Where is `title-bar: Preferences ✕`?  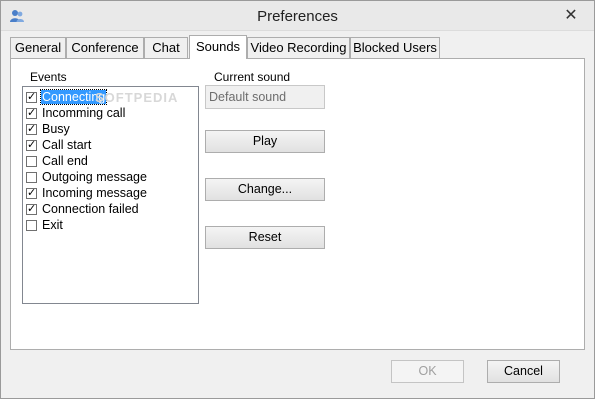 title-bar: Preferences ✕ is located at coordinates (297, 16).